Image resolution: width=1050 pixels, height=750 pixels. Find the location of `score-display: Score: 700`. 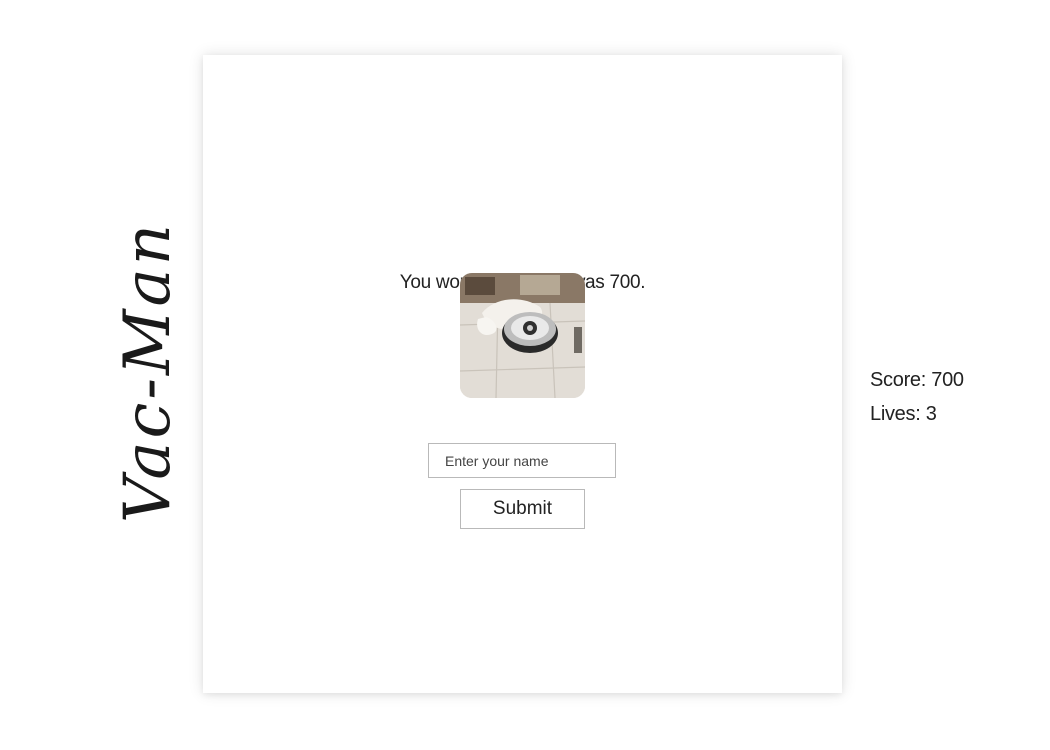

score-display: Score: 700 is located at coordinates (917, 380).